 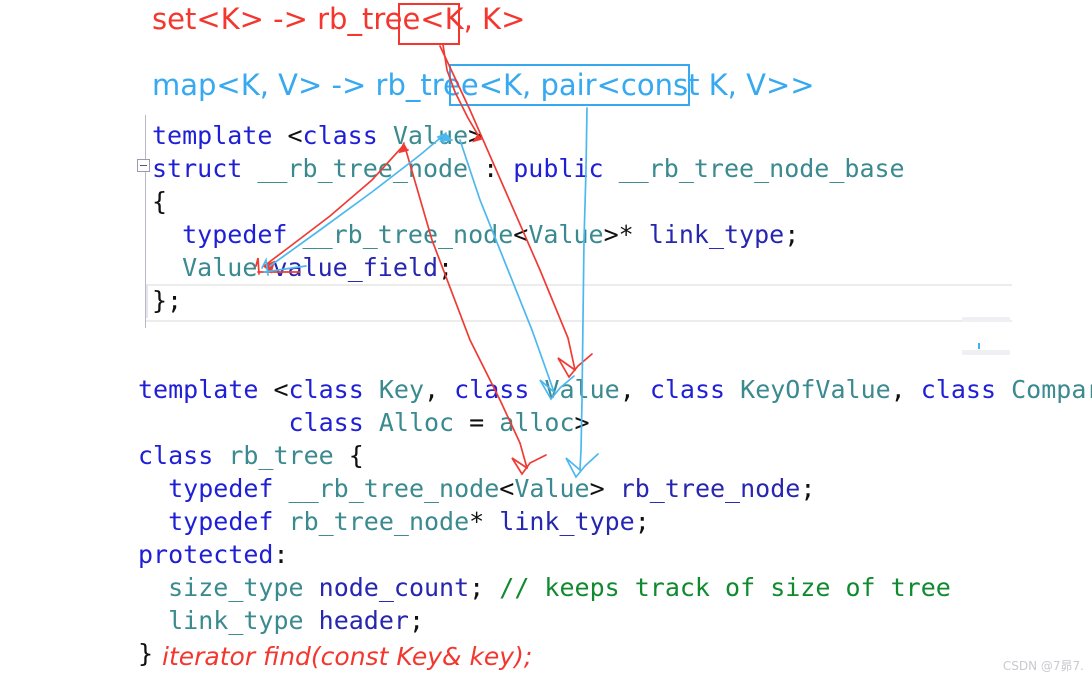 What do you see at coordinates (363, 620) in the screenshot?
I see `rb-tree-class-token: header` at bounding box center [363, 620].